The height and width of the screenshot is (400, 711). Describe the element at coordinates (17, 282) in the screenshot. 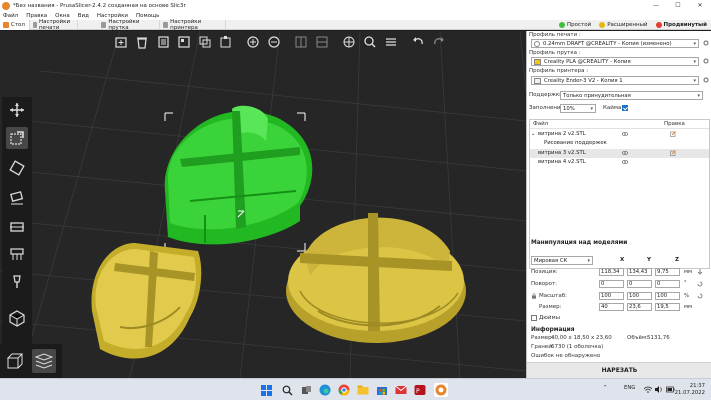

I see `seam-painting-tool-button` at that location.